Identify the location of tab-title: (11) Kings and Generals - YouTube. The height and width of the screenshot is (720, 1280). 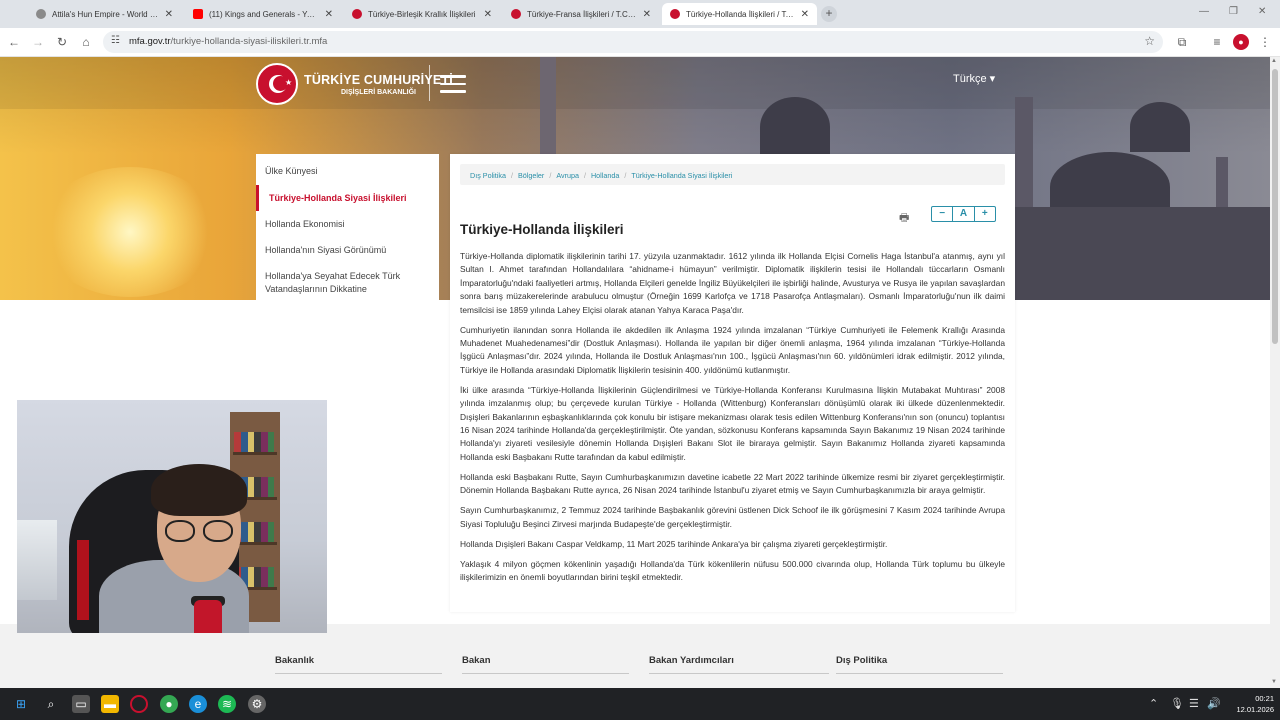
(264, 14).